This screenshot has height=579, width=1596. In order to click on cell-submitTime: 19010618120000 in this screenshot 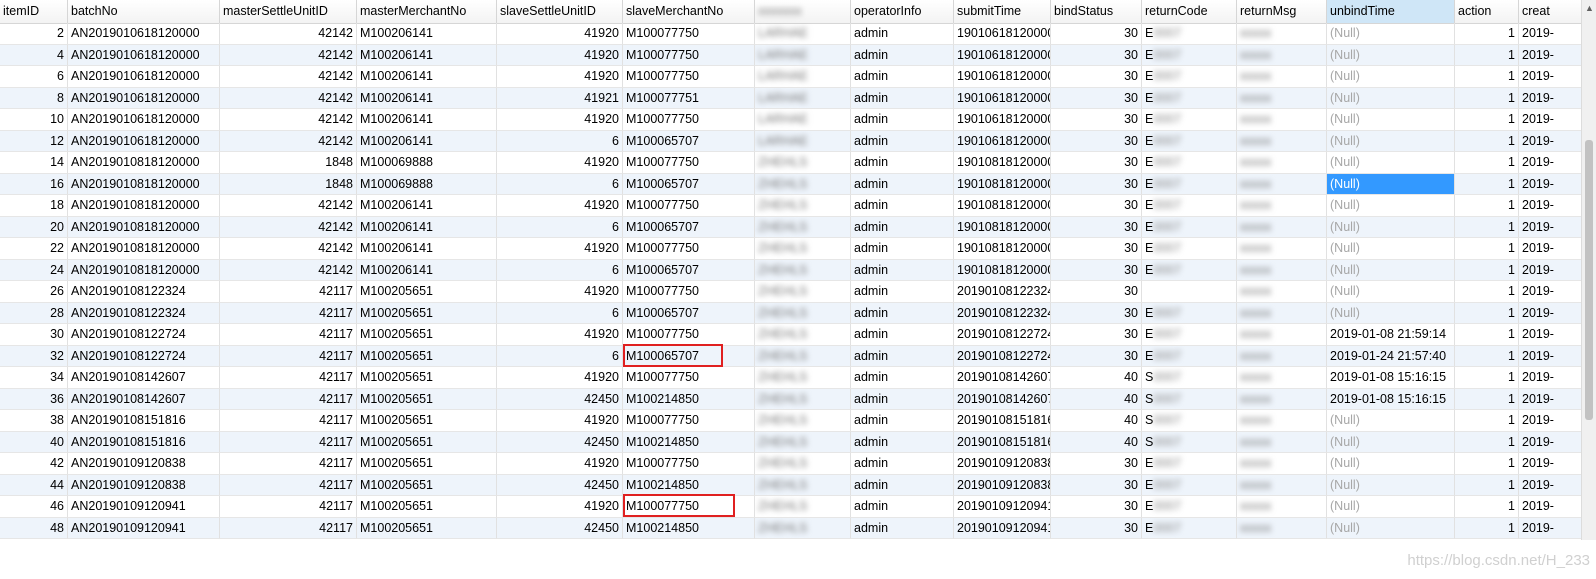, I will do `click(1002, 55)`.